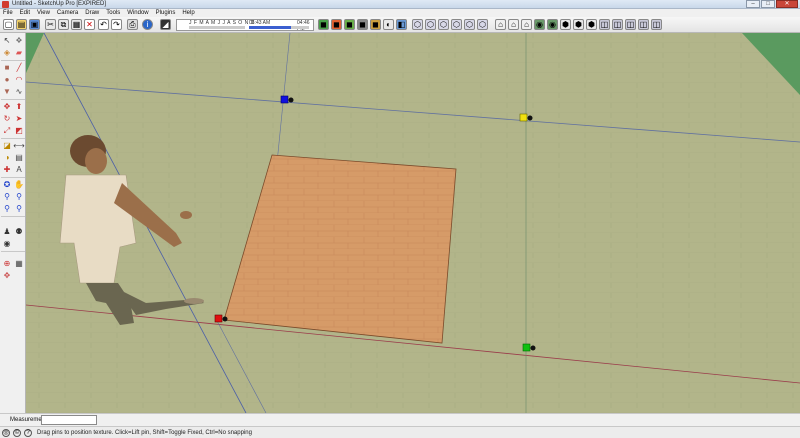 This screenshot has width=800, height=438. Describe the element at coordinates (539, 24) in the screenshot. I see `google-earth-icon: ◉` at that location.